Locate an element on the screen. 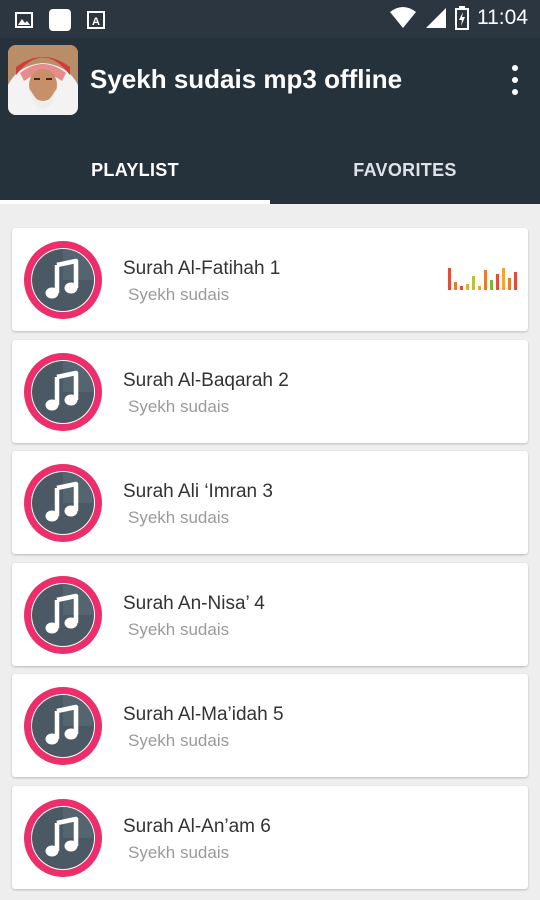 The height and width of the screenshot is (900, 540). signal-icon is located at coordinates (436, 18).